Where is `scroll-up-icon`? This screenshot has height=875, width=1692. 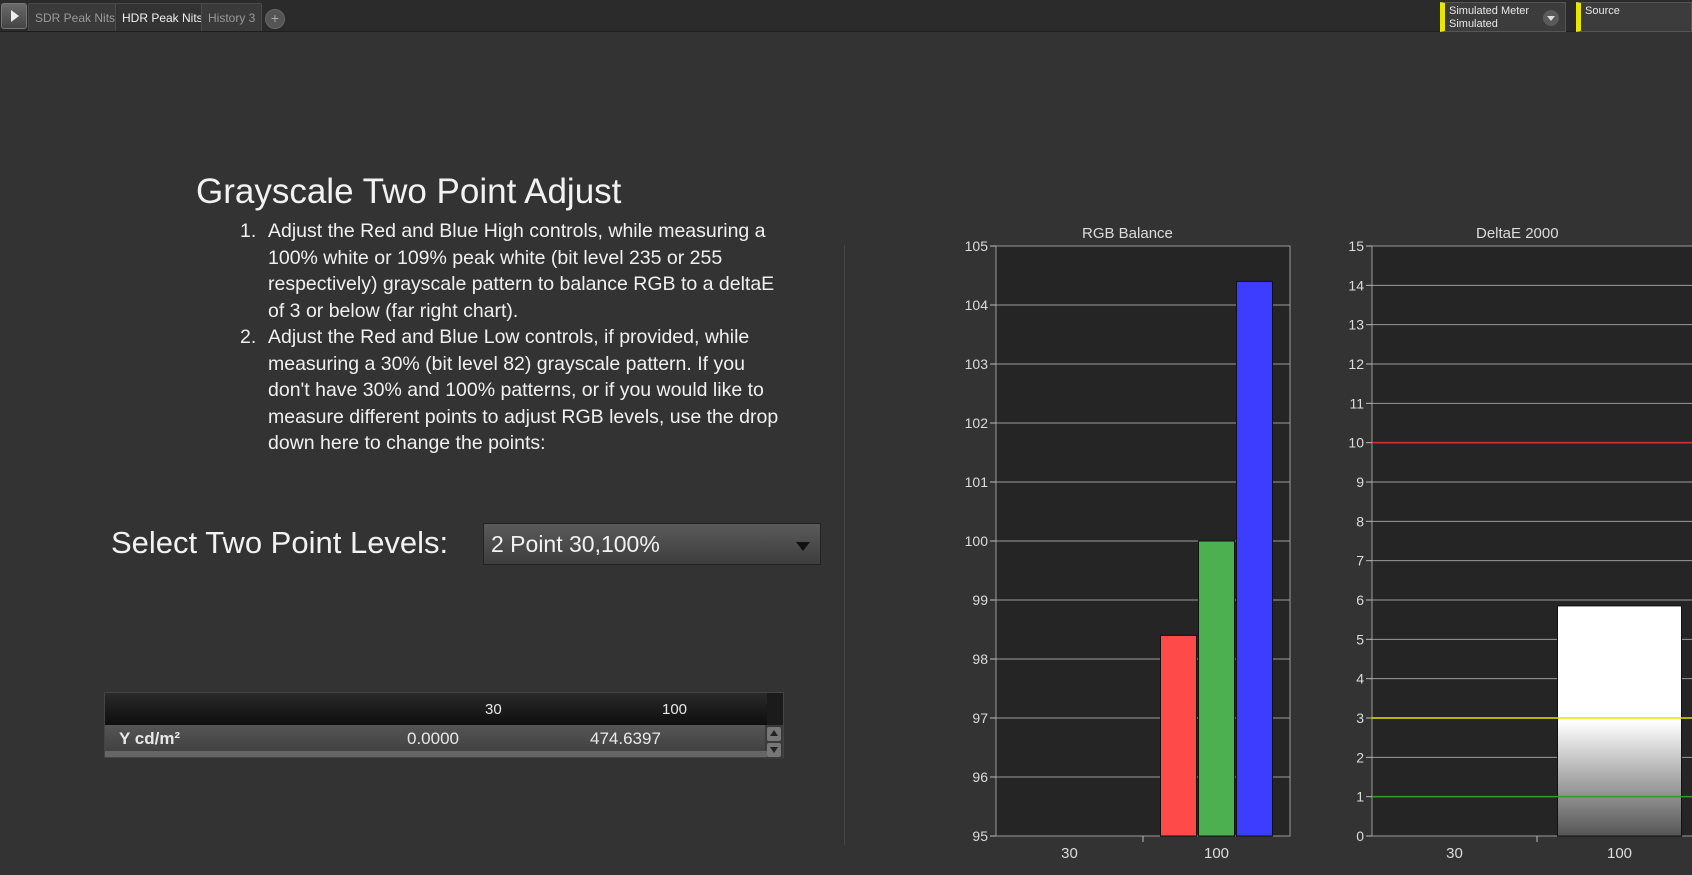
scroll-up-icon is located at coordinates (774, 734).